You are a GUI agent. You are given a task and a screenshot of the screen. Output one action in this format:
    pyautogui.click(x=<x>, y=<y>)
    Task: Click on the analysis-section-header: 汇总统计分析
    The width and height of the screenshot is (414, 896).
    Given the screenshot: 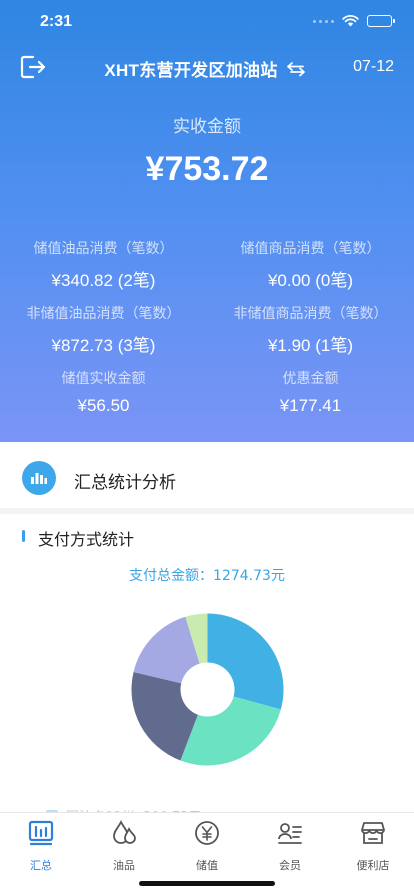 What is the action you would take?
    pyautogui.click(x=207, y=477)
    